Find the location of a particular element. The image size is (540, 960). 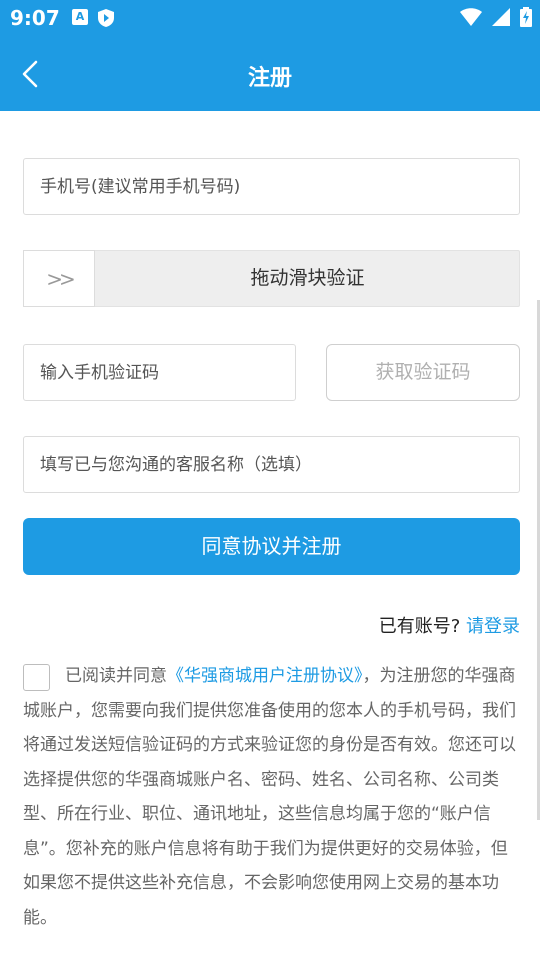

battery-charging-icon is located at coordinates (526, 17).